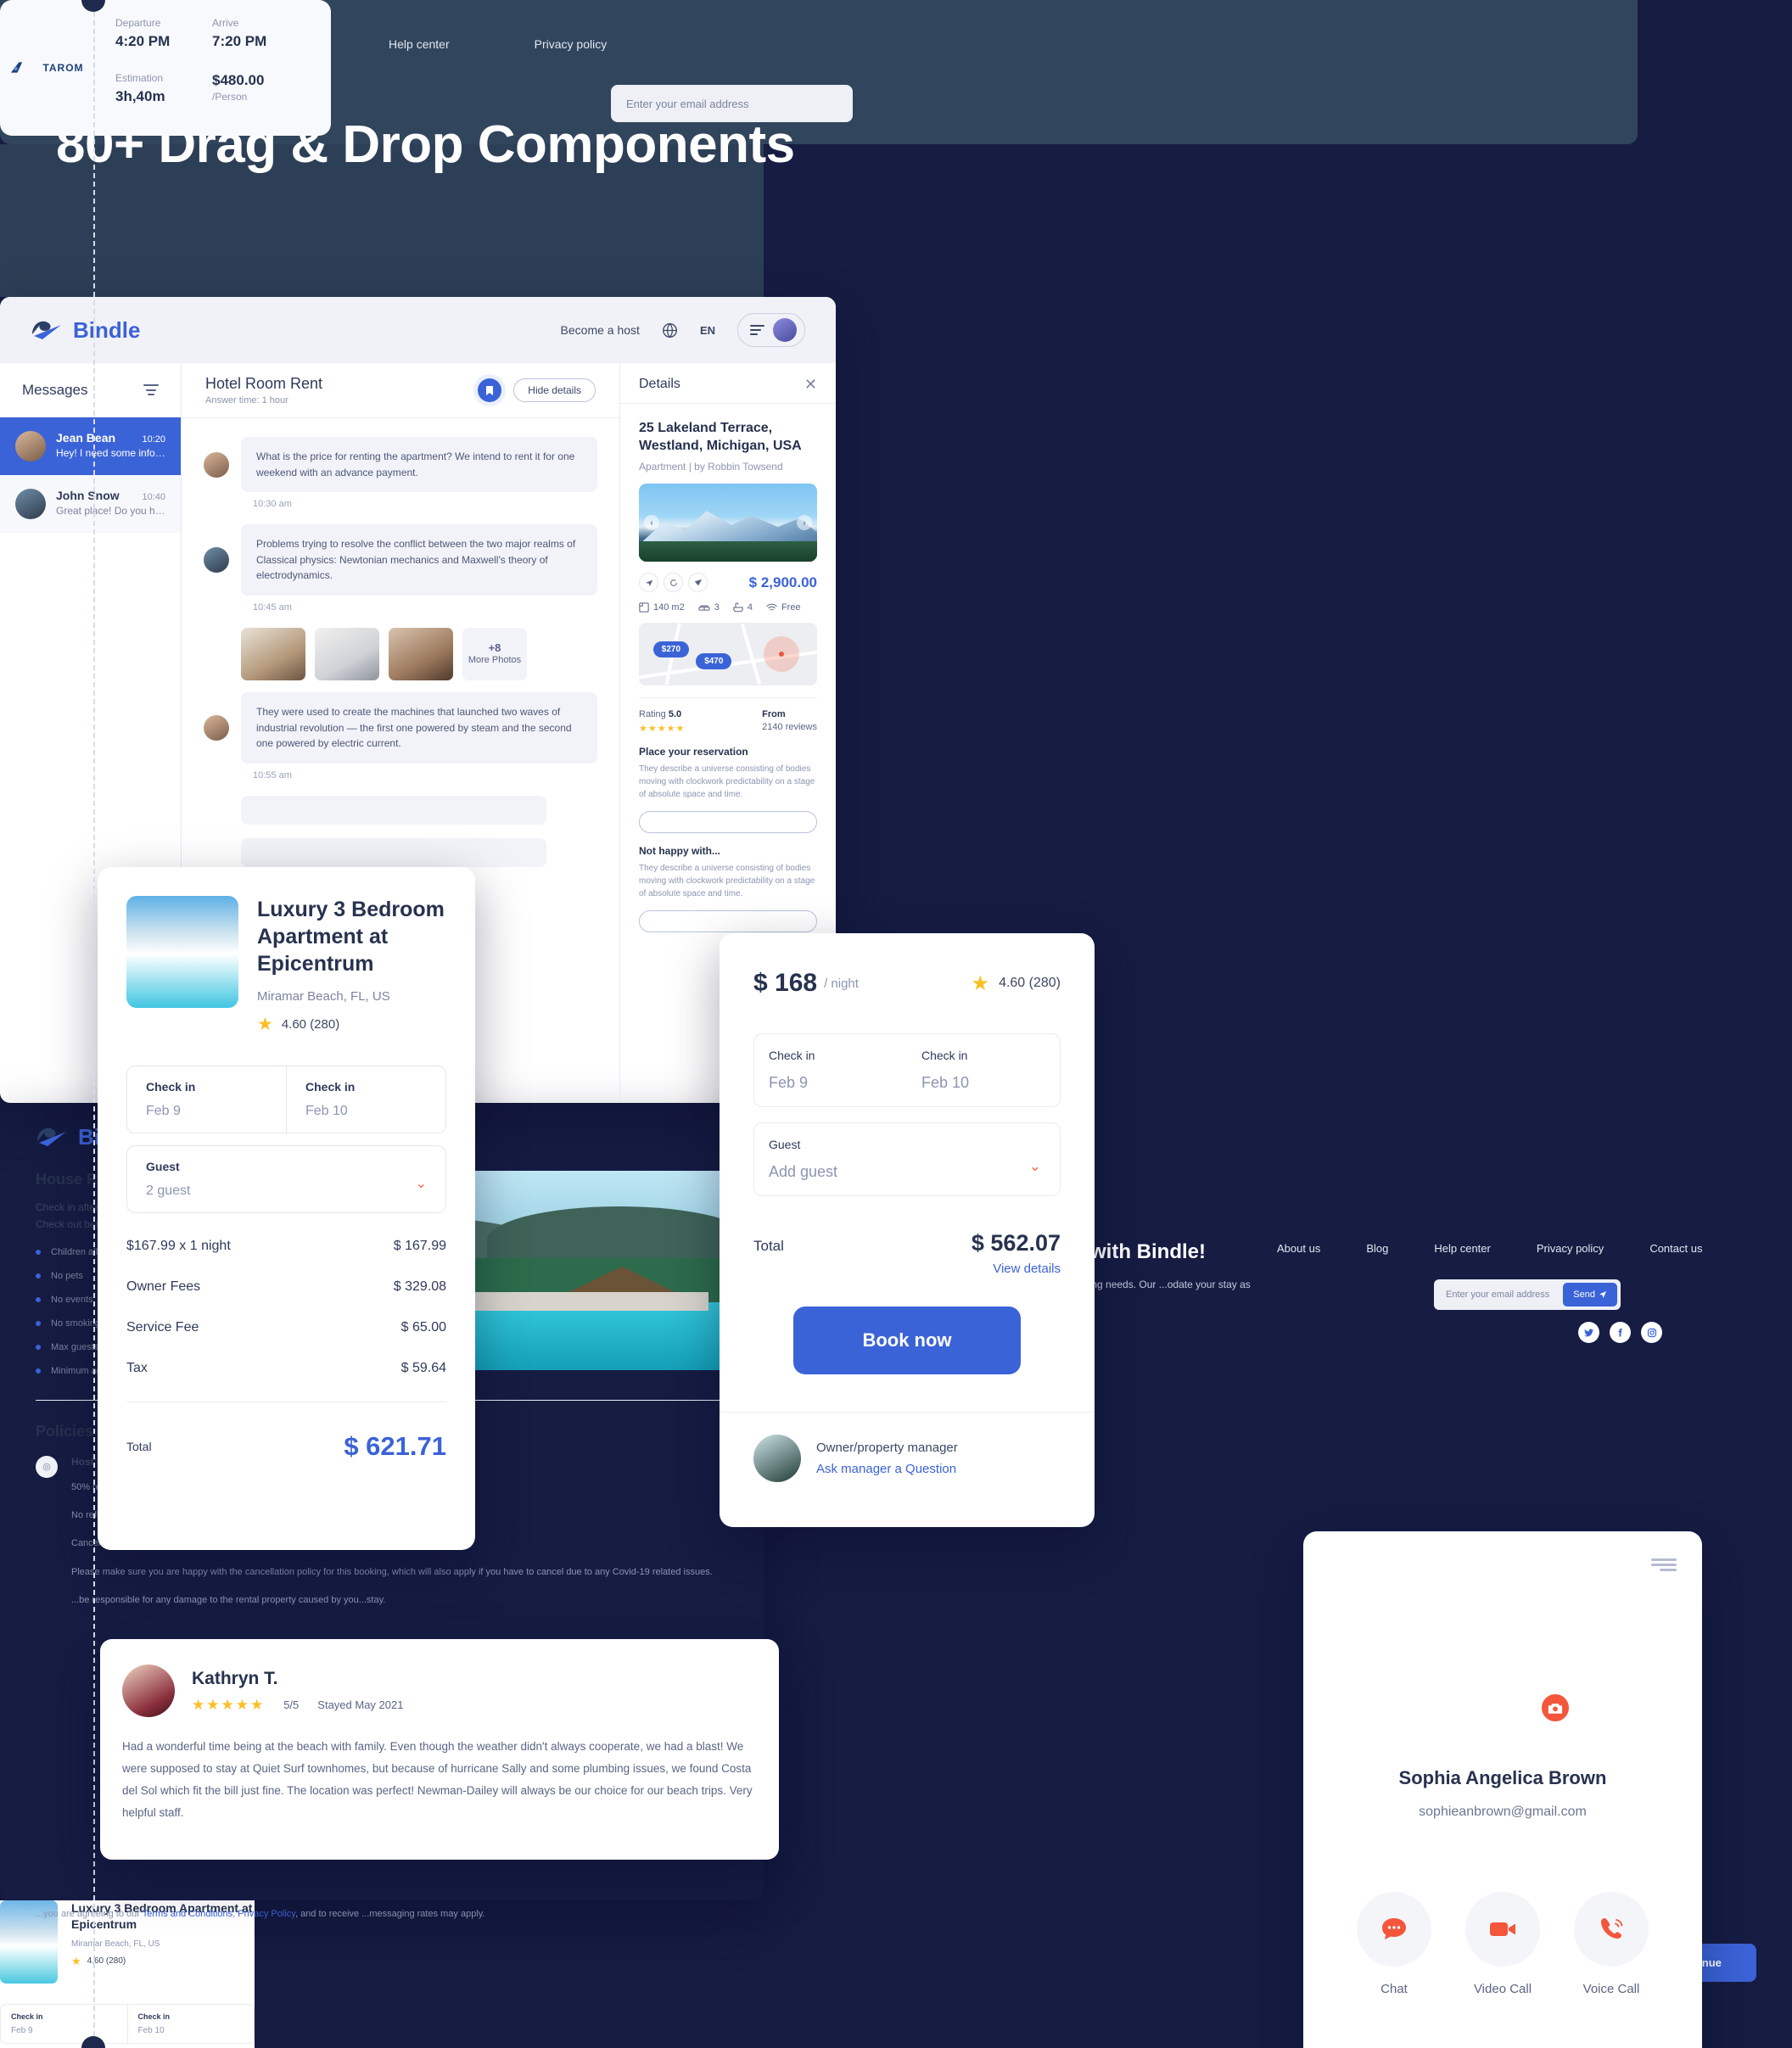 The height and width of the screenshot is (2048, 1792). Describe the element at coordinates (264, 383) in the screenshot. I see `thread-title: Hotel Room Rent` at that location.